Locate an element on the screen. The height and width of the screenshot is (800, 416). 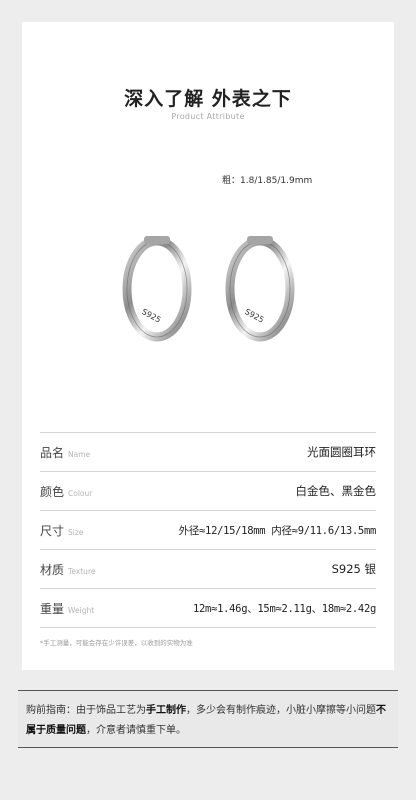
measurement-note: *手工测量，可能会存在少许误差，以收到的实物为准 is located at coordinates (116, 643).